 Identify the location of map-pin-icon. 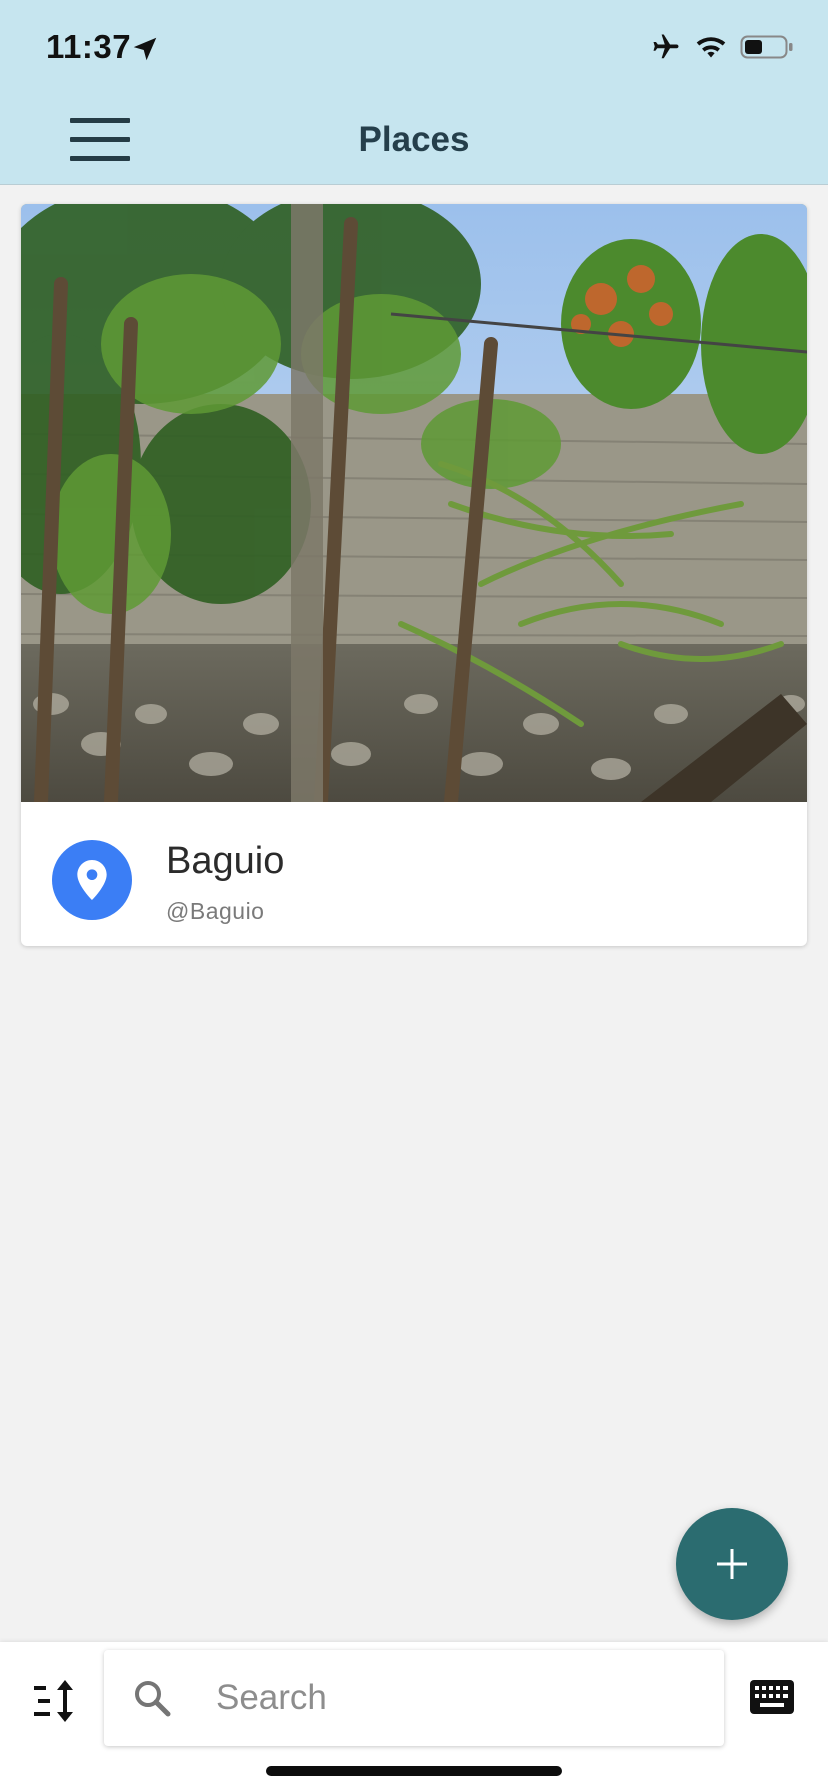
(92, 880).